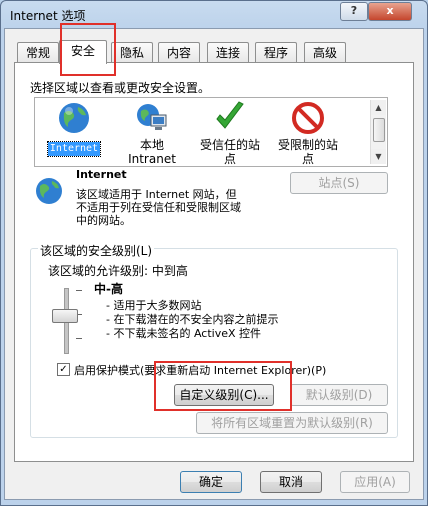  What do you see at coordinates (325, 52) in the screenshot?
I see `tab-advanced: 高级` at bounding box center [325, 52].